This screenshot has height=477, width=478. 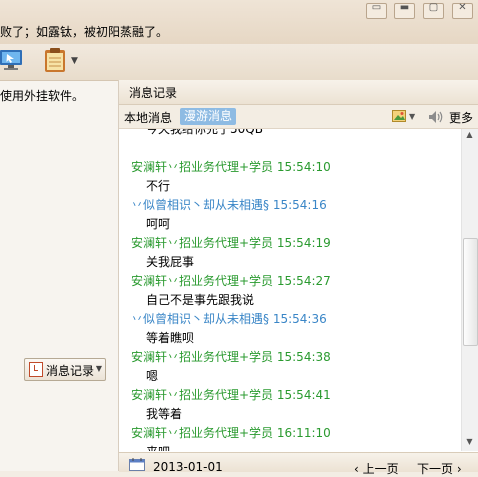 What do you see at coordinates (290, 329) in the screenshot?
I see `list-item: 丷似曾相识丶却从未相遇§ 15:54:36 等着瞧呗` at bounding box center [290, 329].